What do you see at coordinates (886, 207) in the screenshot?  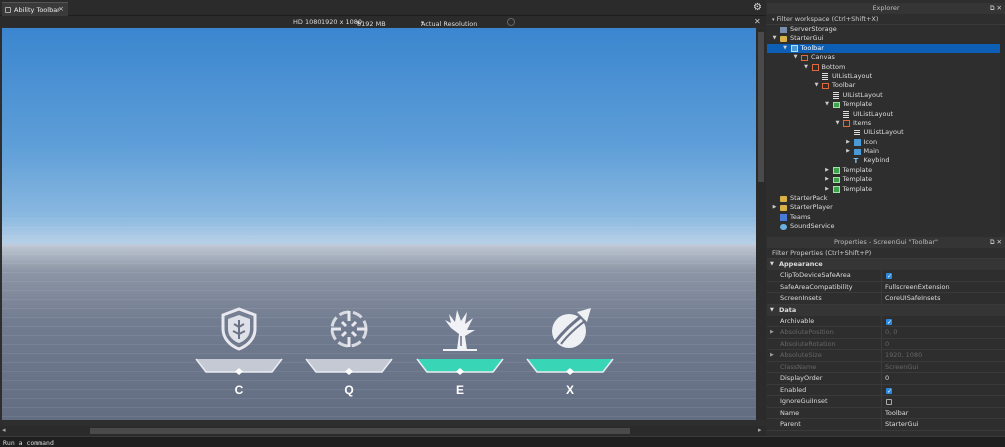 I see `explorer-item: ▶ StarterPlayer` at bounding box center [886, 207].